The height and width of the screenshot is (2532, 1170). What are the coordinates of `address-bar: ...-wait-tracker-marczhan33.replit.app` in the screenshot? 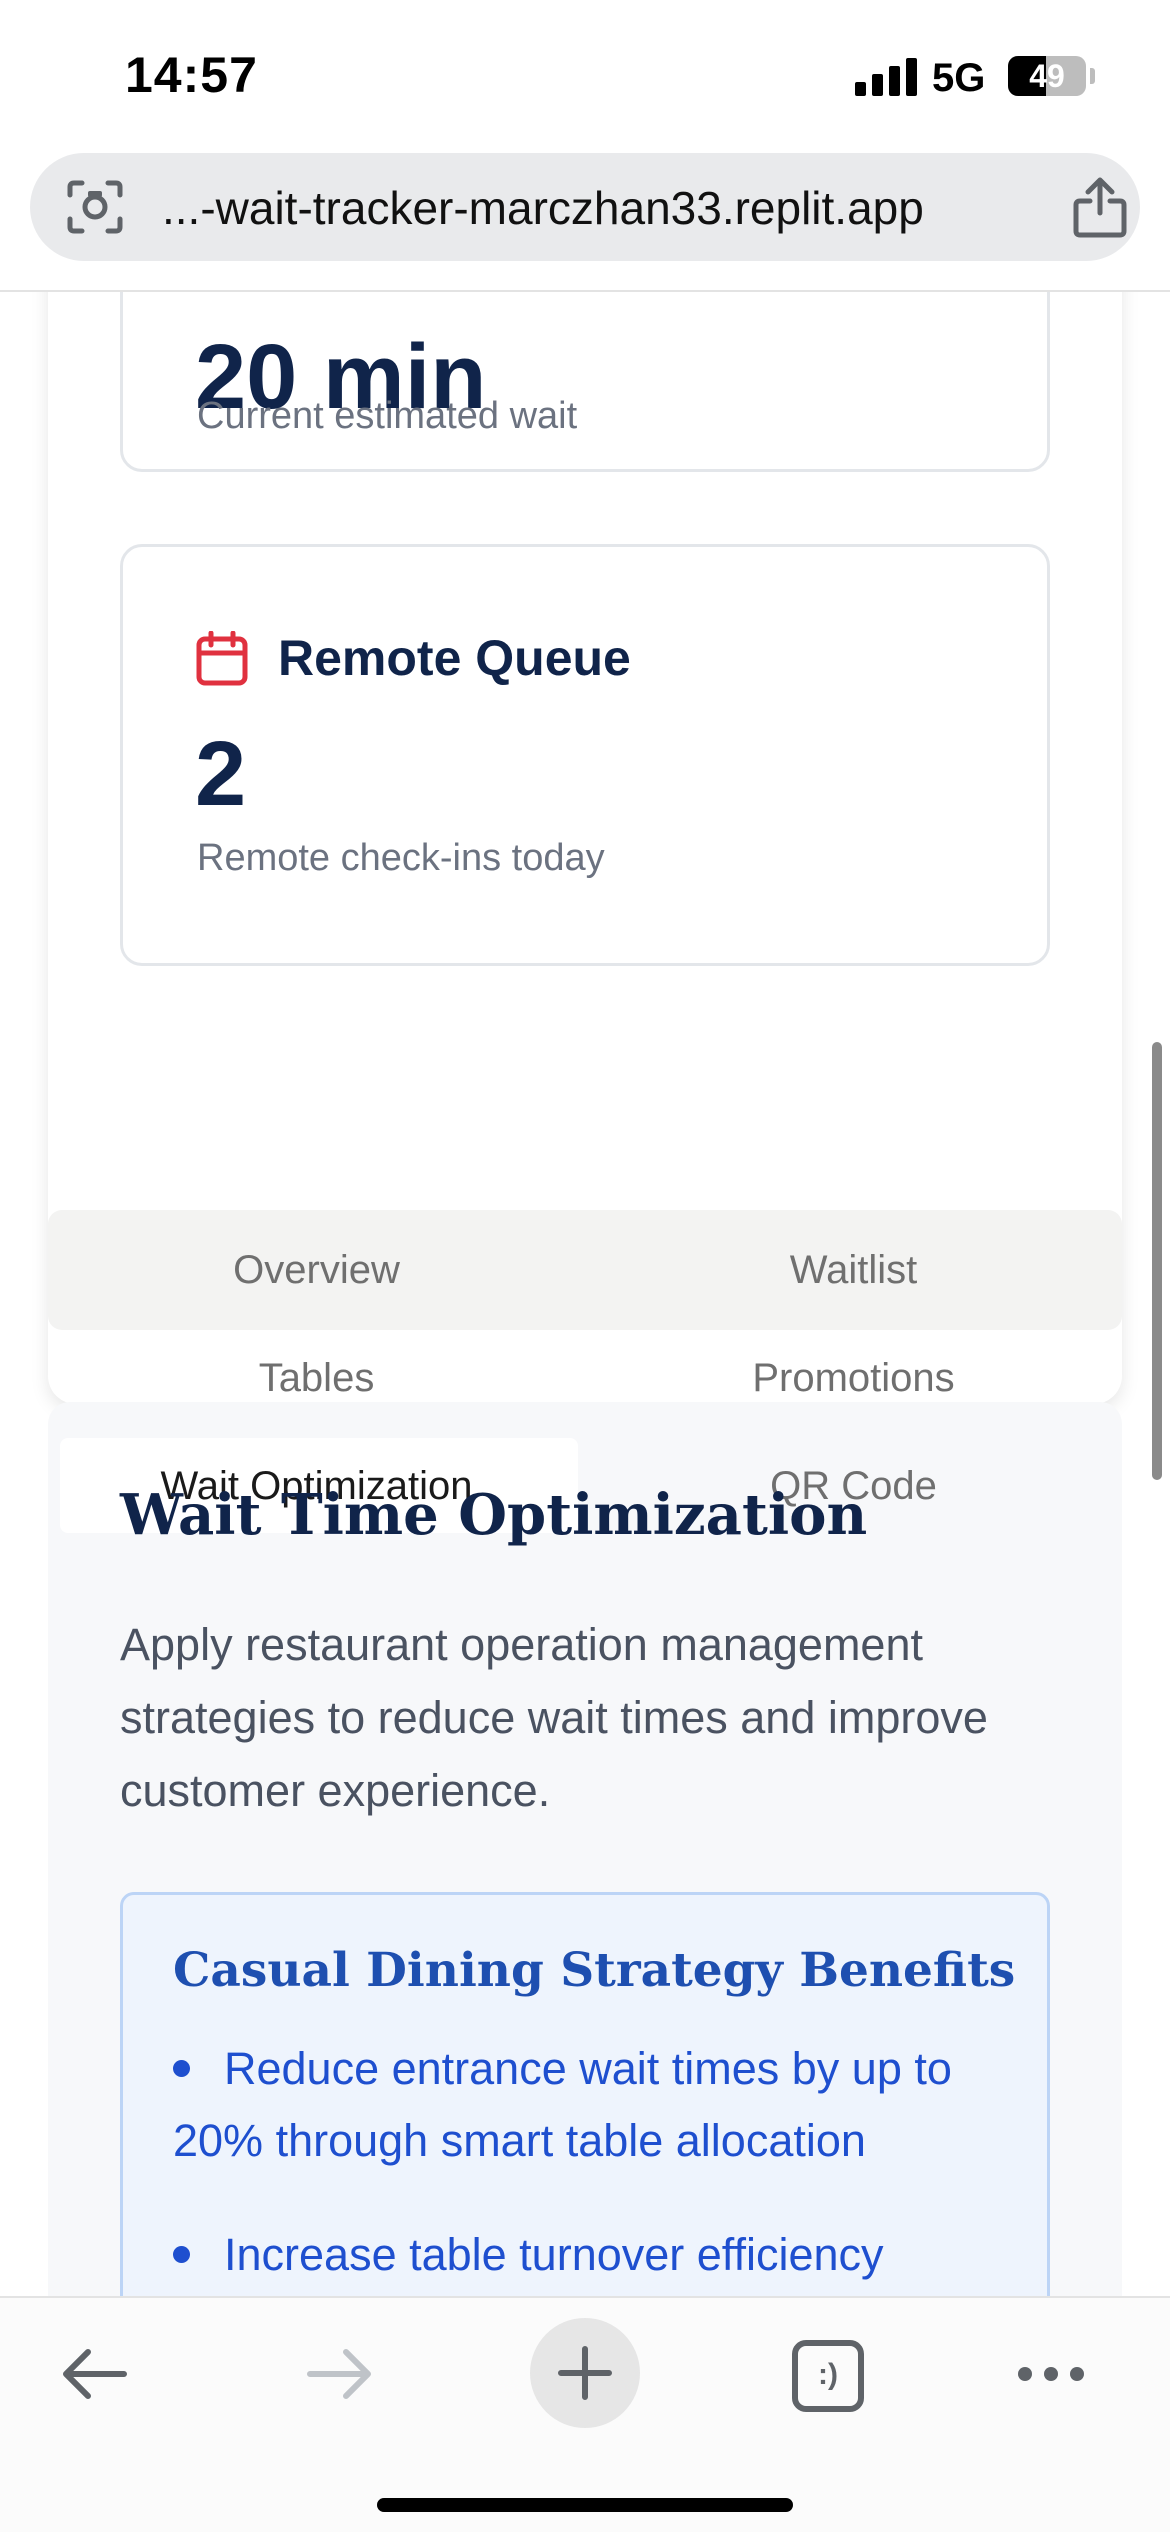 It's located at (585, 207).